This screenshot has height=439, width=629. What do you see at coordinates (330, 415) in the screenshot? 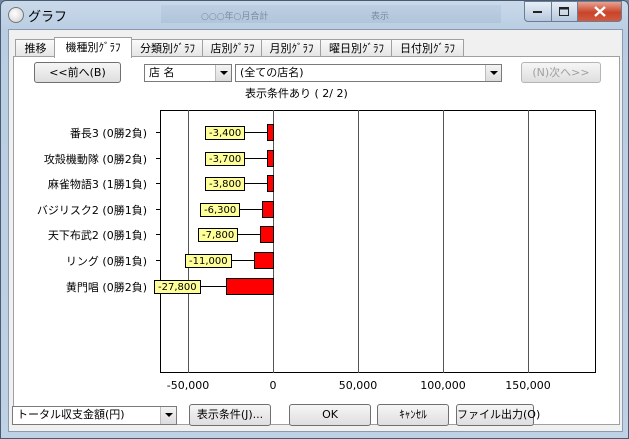
I see `ok-button: OK` at bounding box center [330, 415].